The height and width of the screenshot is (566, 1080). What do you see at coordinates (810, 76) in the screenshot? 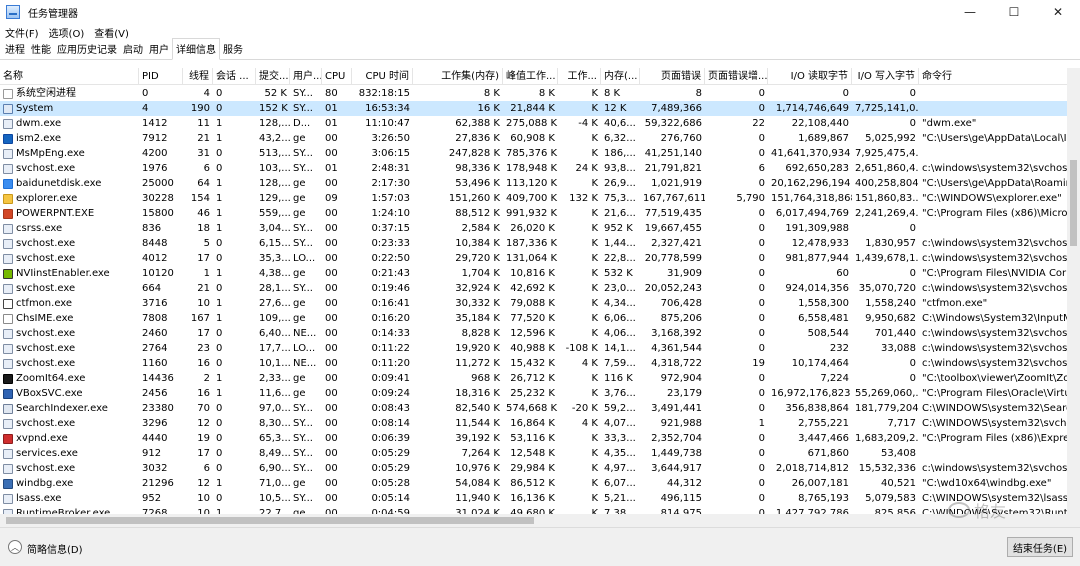
I see `col-io-read-header: I/O 读取字节` at bounding box center [810, 76].